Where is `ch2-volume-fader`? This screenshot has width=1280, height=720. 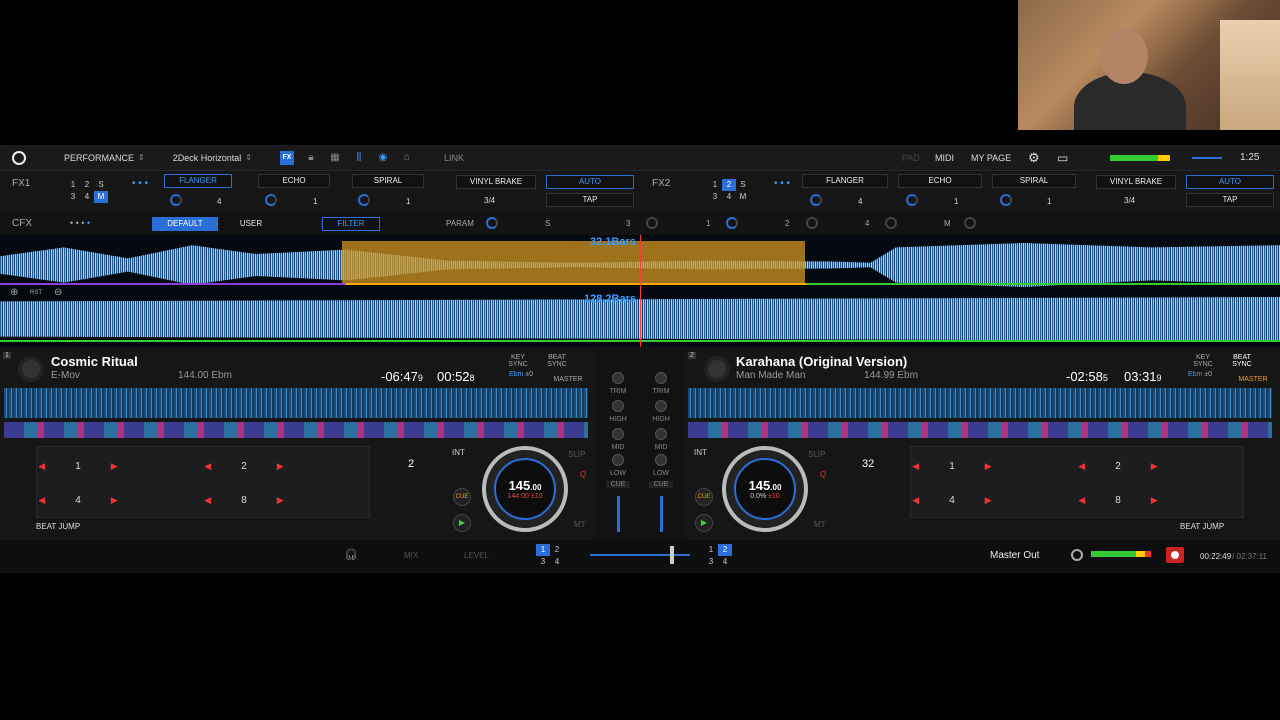
ch2-volume-fader is located at coordinates (661, 514).